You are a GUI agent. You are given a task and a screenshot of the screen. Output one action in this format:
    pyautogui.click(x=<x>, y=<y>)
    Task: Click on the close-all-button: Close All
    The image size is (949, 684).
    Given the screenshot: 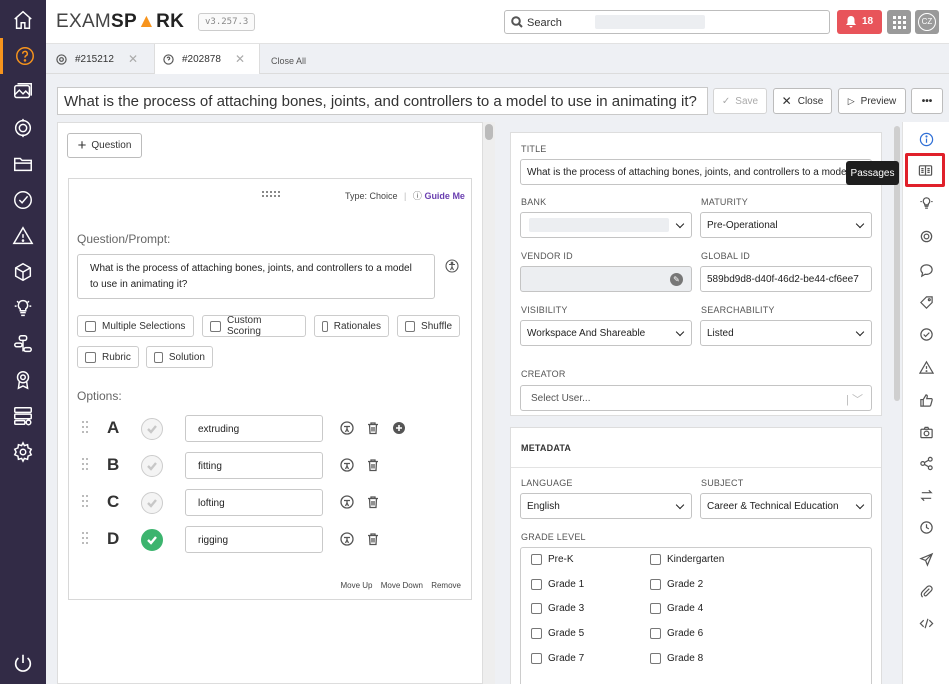 What is the action you would take?
    pyautogui.click(x=288, y=61)
    